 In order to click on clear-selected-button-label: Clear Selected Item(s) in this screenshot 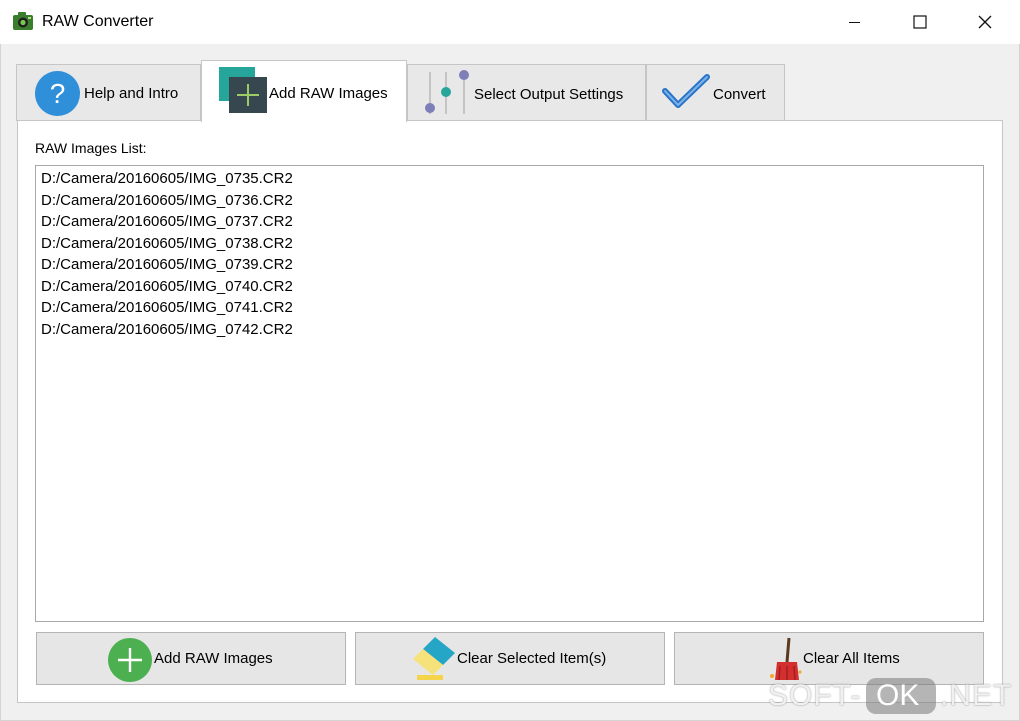, I will do `click(532, 658)`.